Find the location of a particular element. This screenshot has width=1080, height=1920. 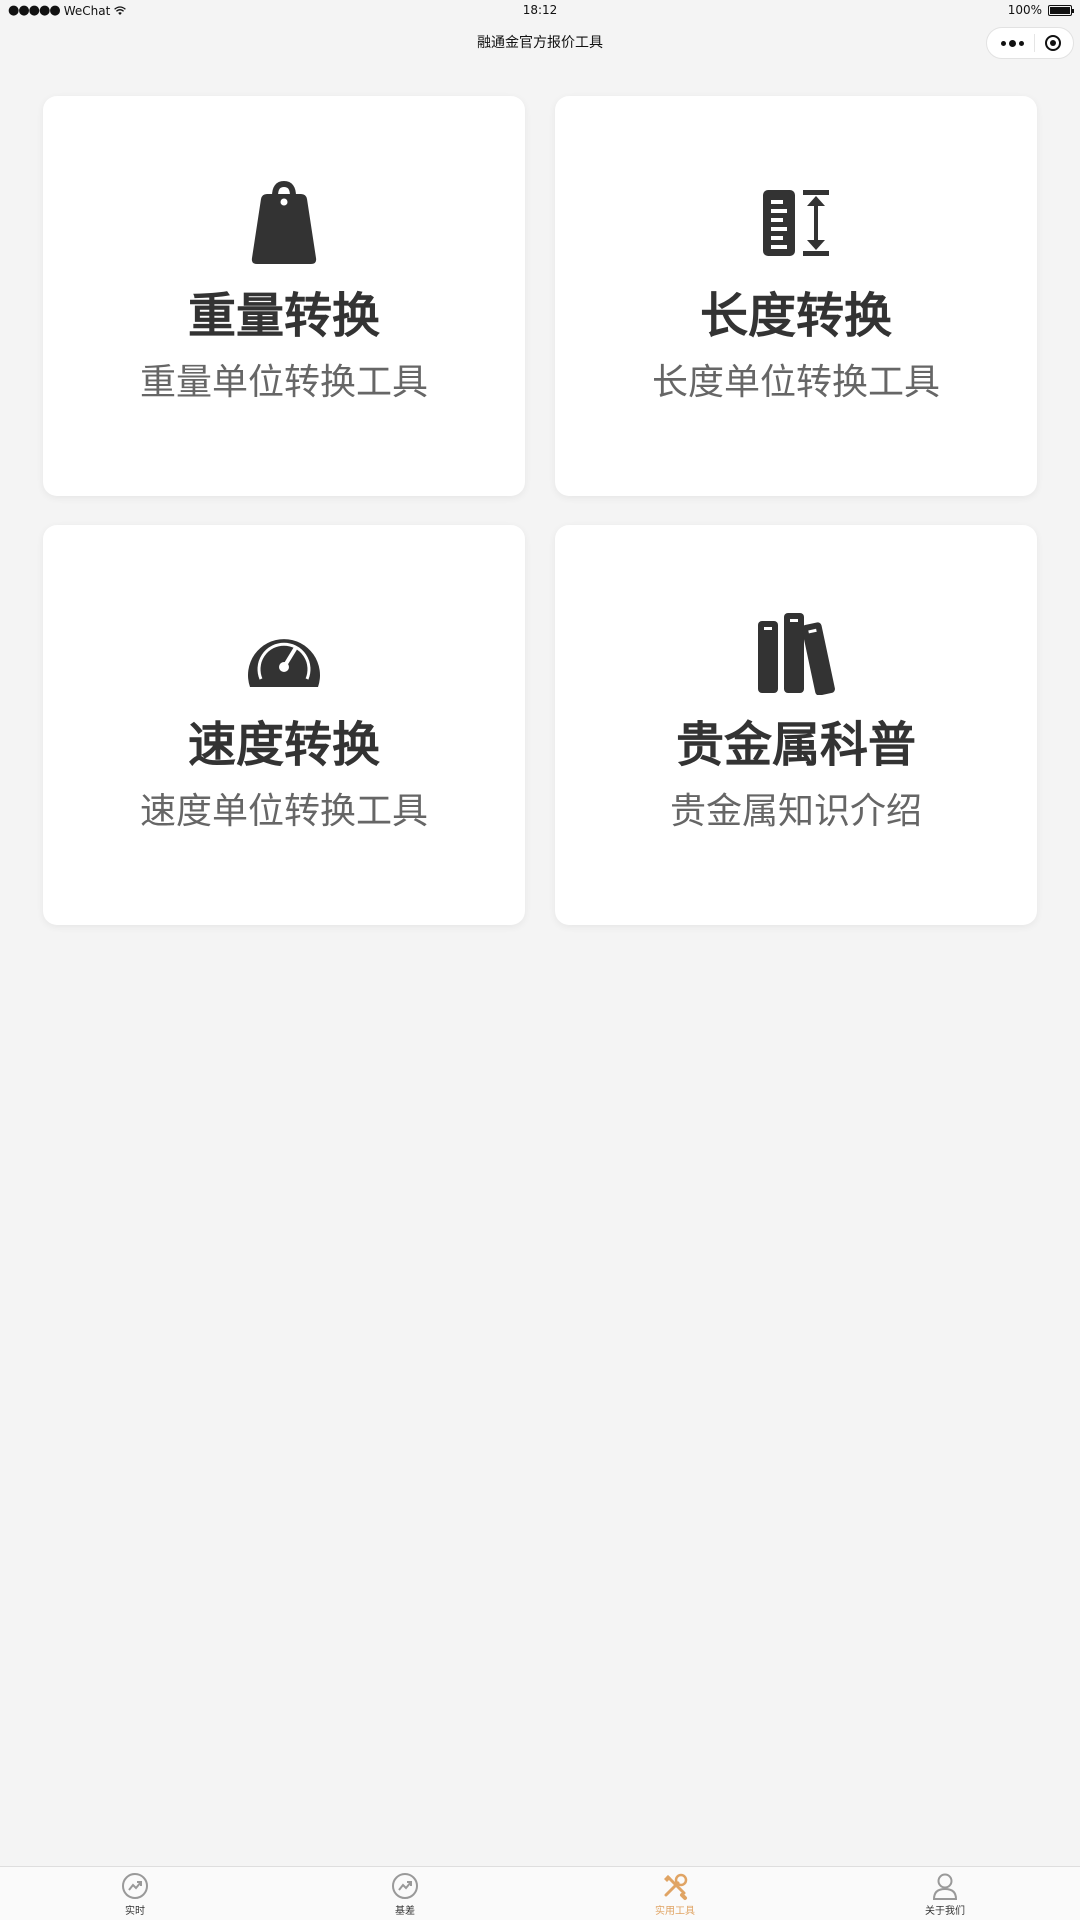

card-subtitle: 速度单位转换工具 is located at coordinates (283, 811).